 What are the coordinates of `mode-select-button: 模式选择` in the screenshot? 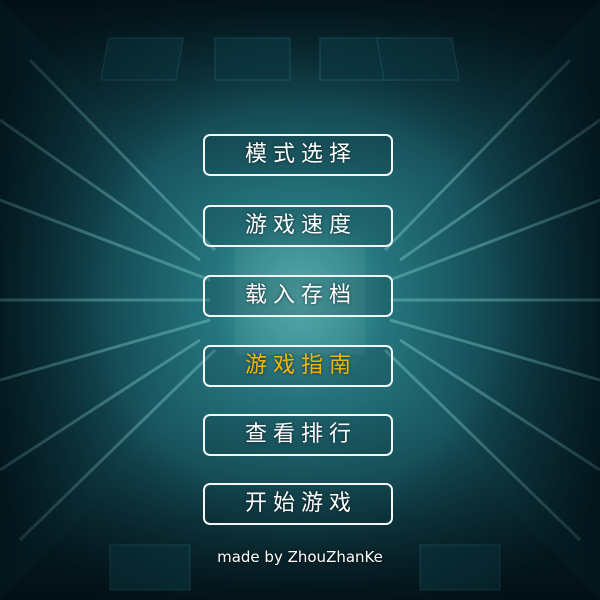 It's located at (298, 155).